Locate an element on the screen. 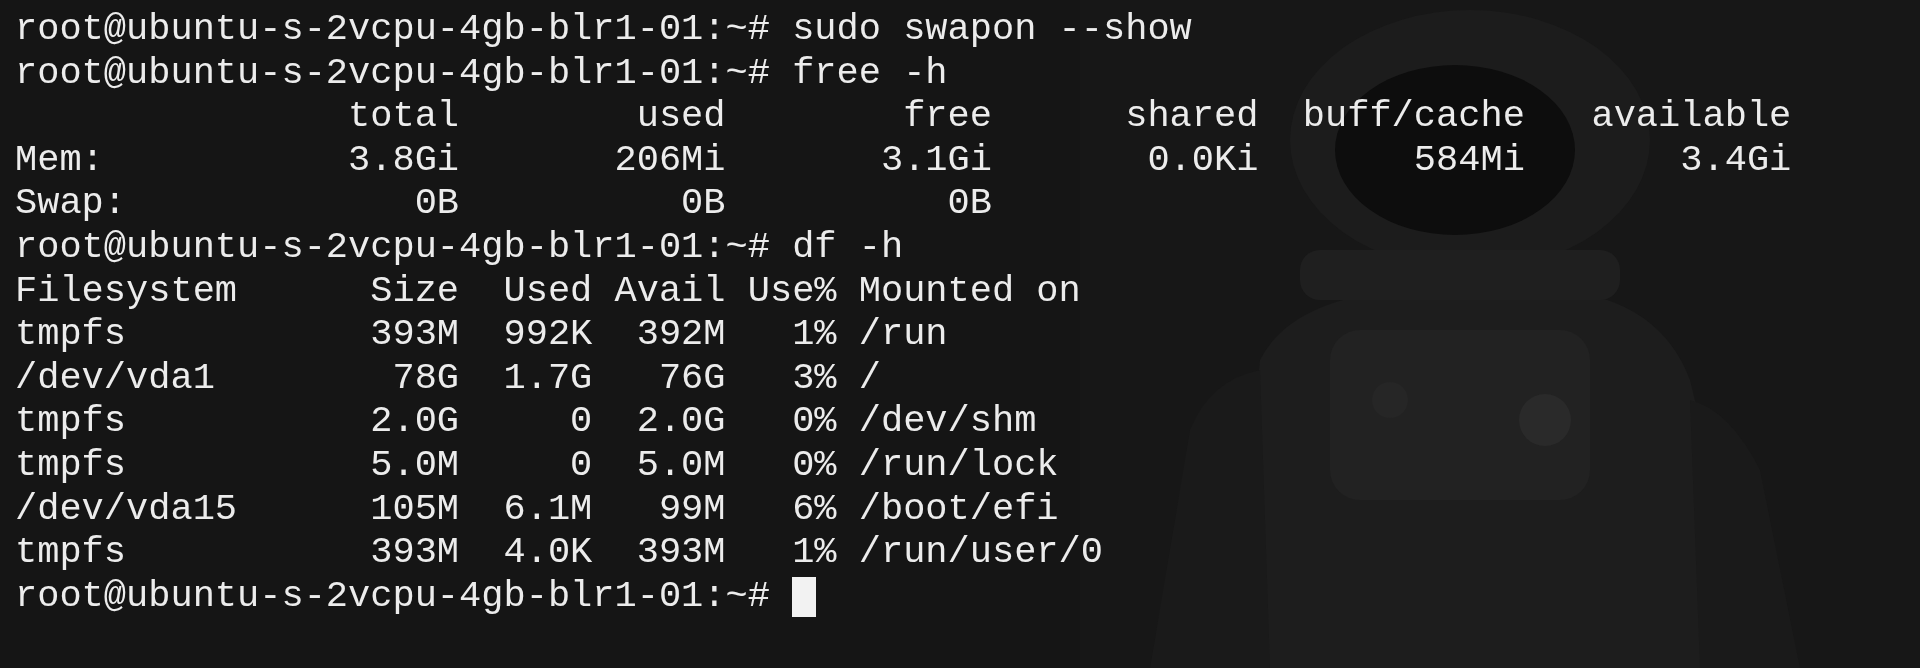 Image resolution: width=1920 pixels, height=668 pixels. output-line: tmpfs 393M 992K 392M 1% /run is located at coordinates (481, 335).